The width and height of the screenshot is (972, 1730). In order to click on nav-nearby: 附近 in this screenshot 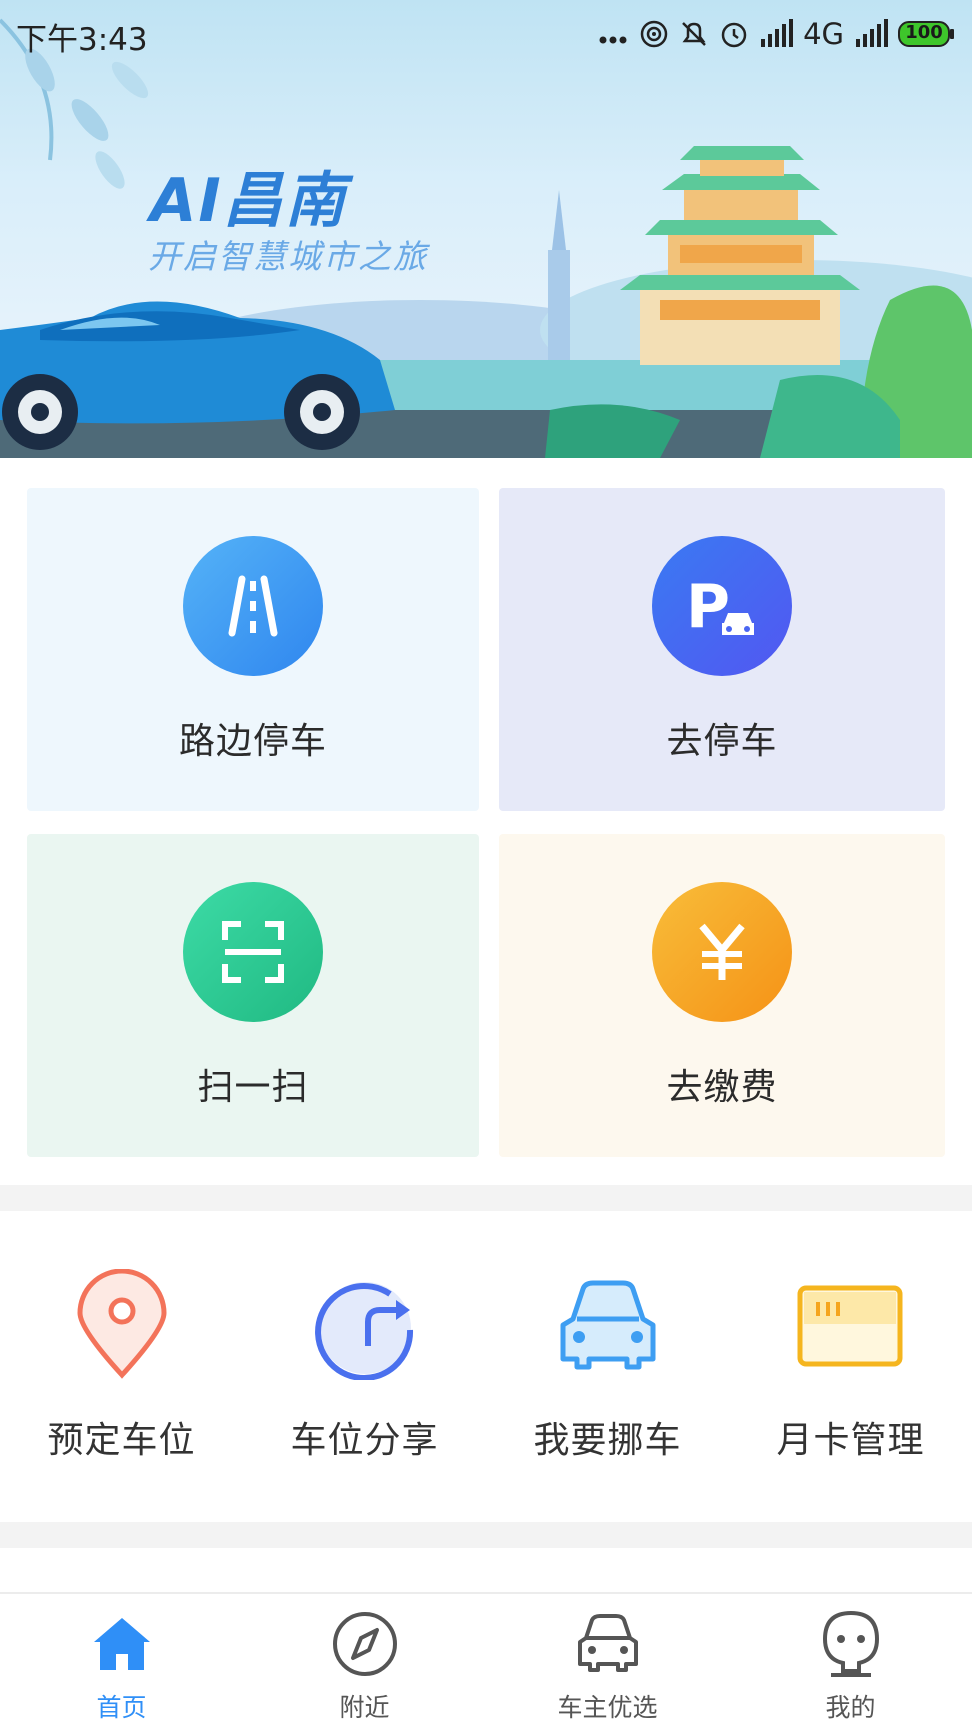, I will do `click(364, 1662)`.